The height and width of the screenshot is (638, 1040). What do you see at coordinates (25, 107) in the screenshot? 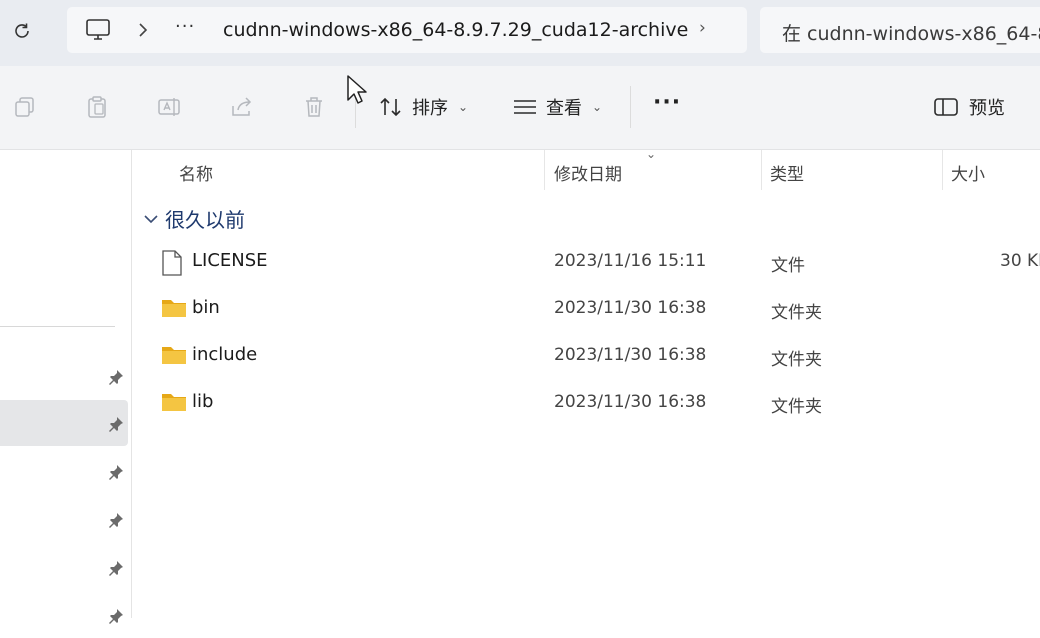
I see `copy-icon` at bounding box center [25, 107].